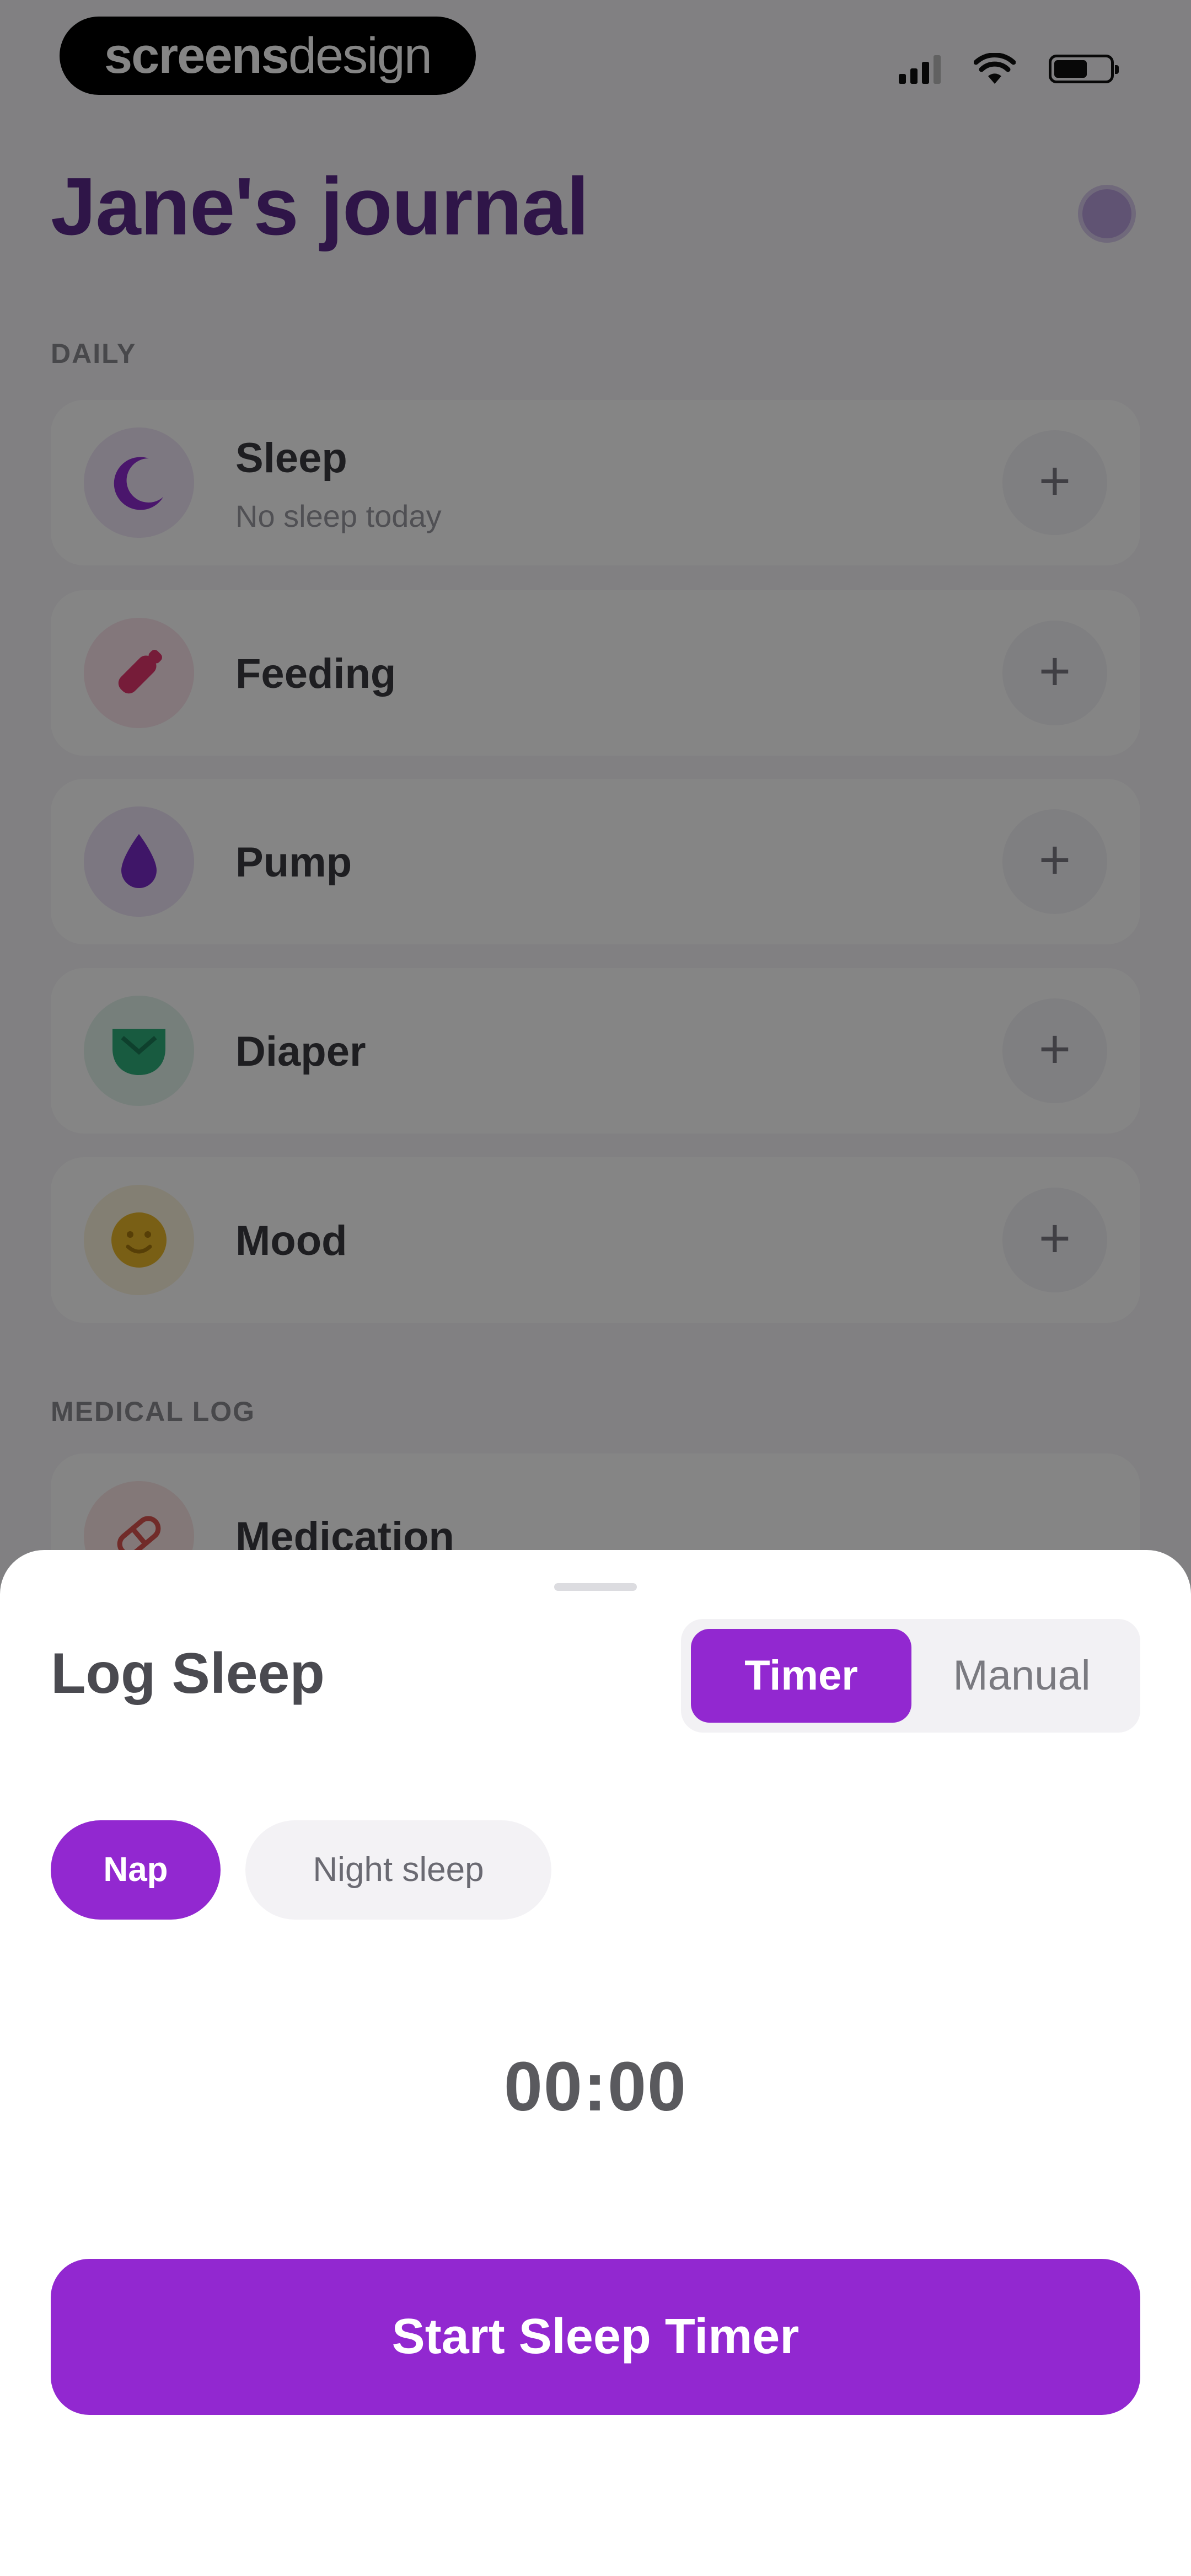 The image size is (1191, 2576). I want to click on sheet-title: Log Sleep, so click(188, 1674).